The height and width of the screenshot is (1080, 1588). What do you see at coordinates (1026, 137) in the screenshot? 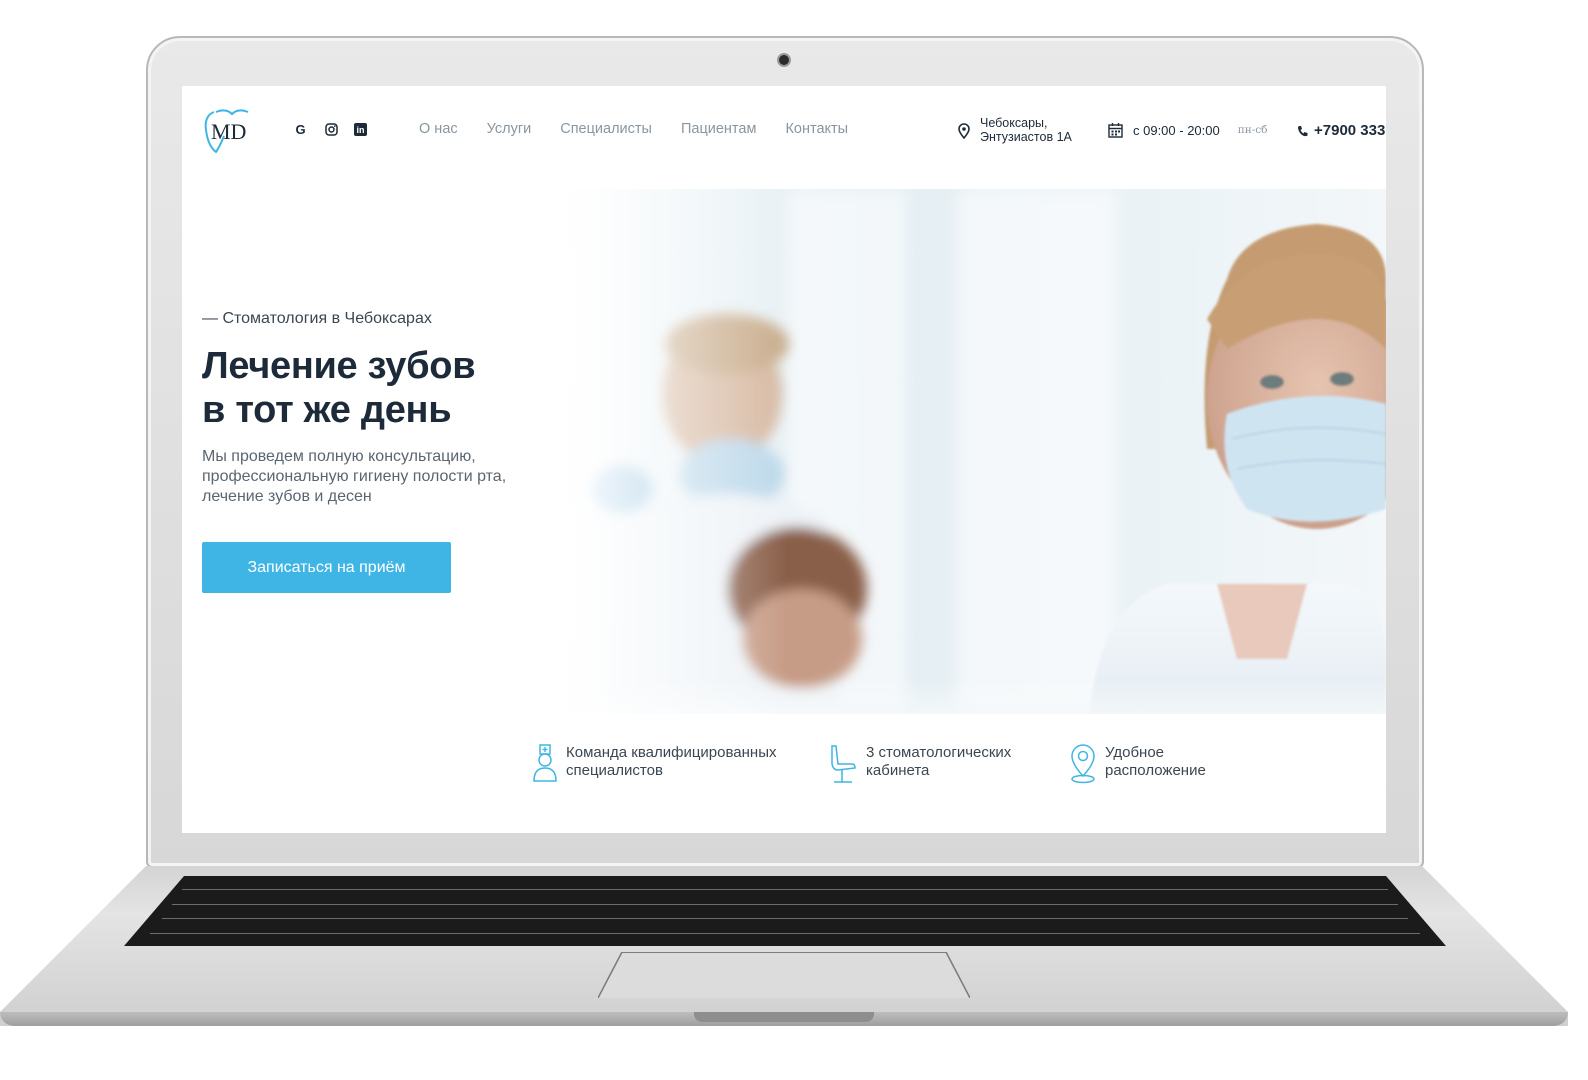
I see `address-line2: Энтузиастов 1А` at bounding box center [1026, 137].